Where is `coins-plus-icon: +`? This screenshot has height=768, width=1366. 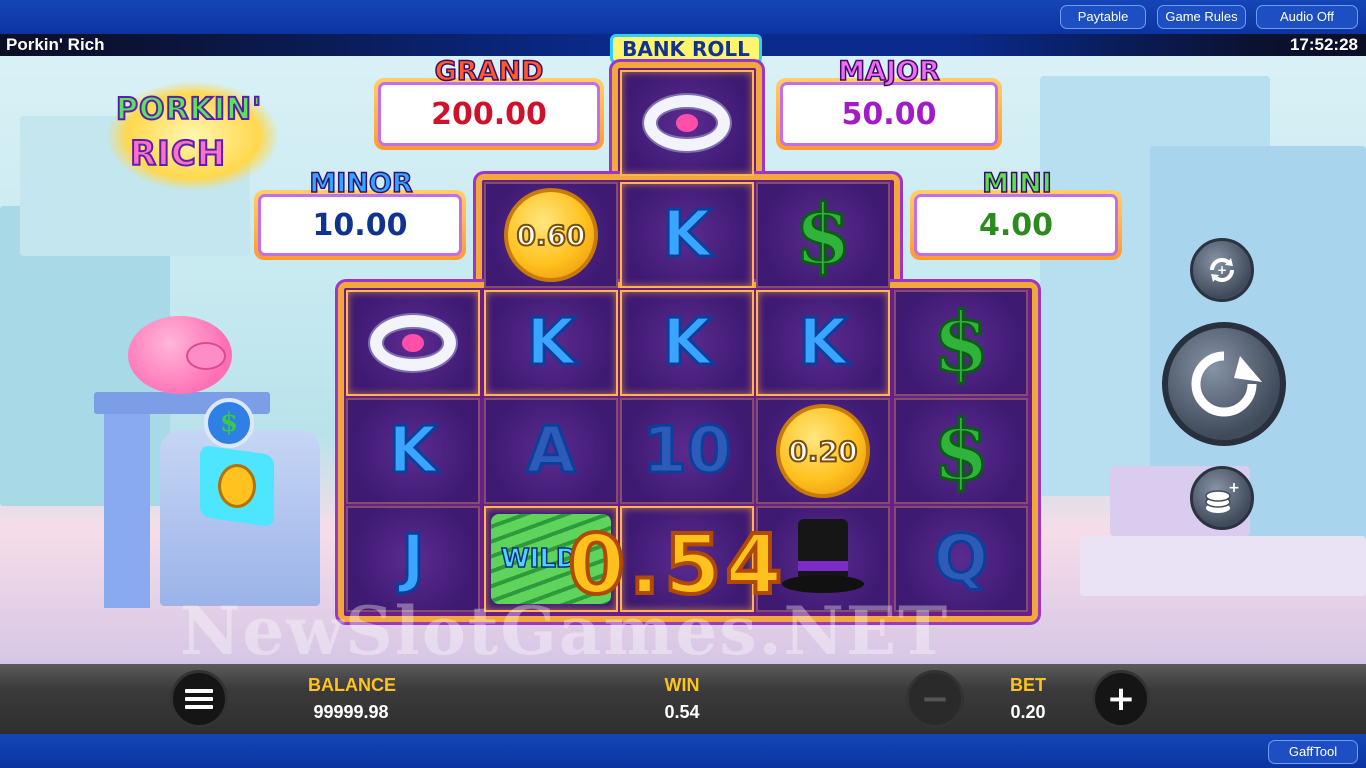
coins-plus-icon: + is located at coordinates (1222, 496).